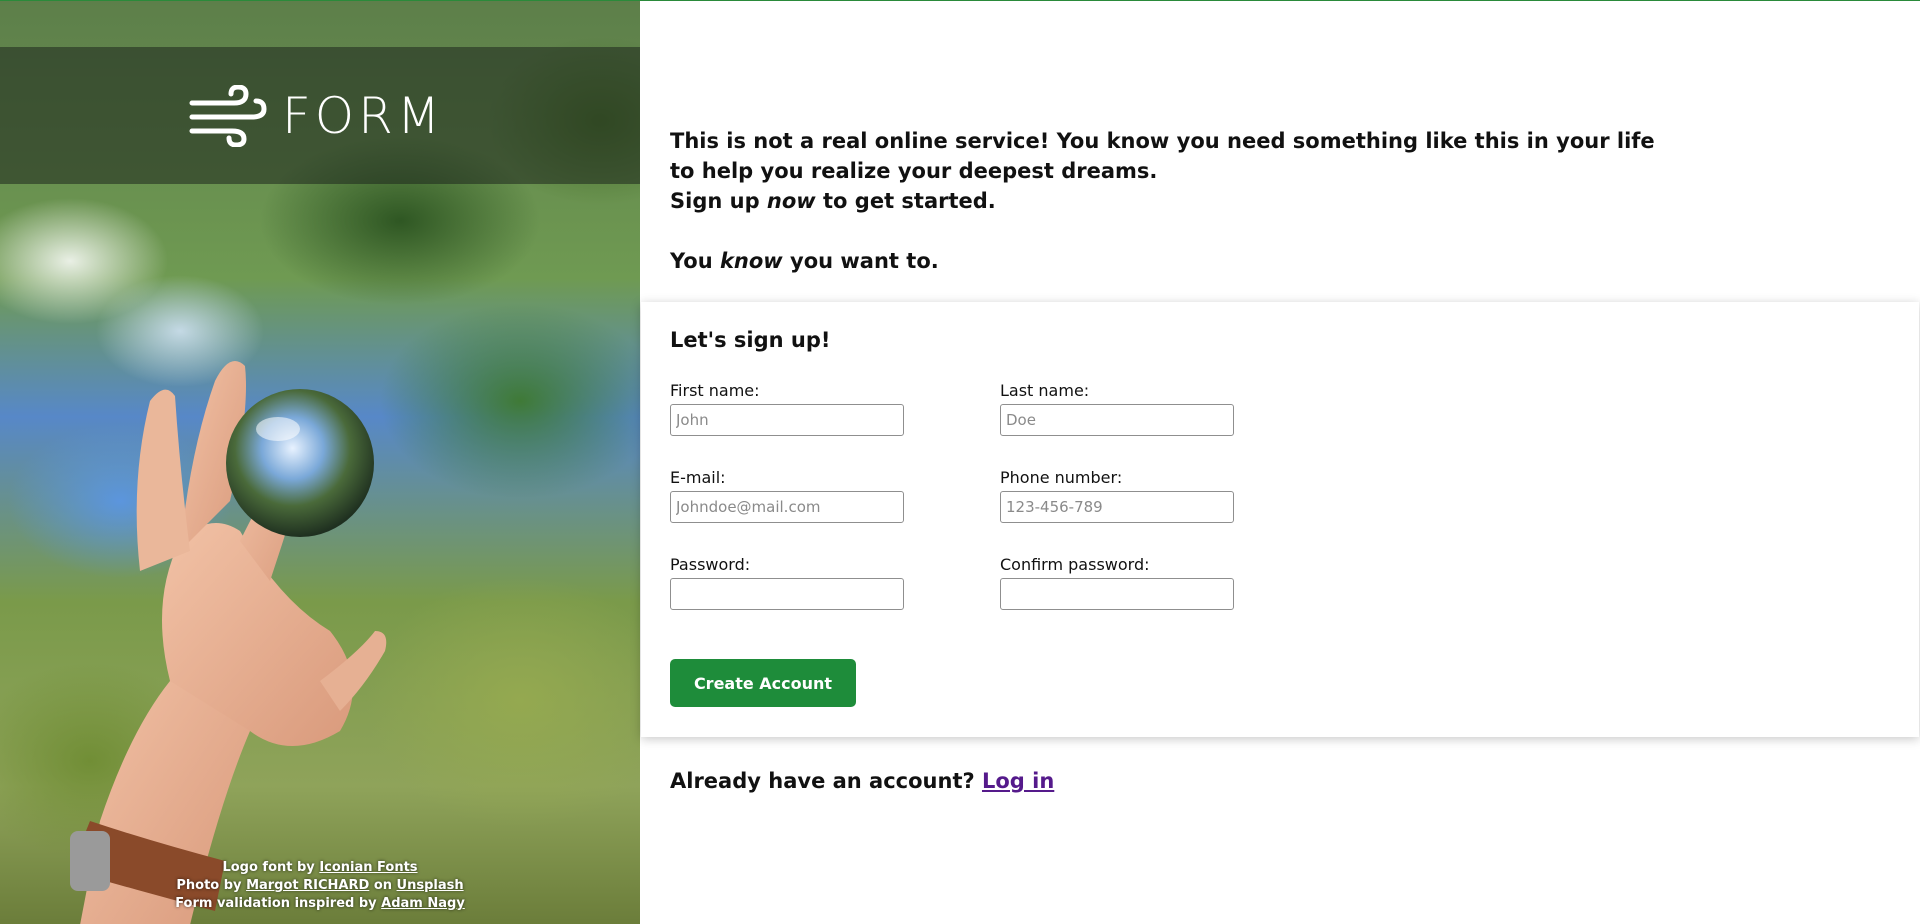  I want to click on last-name-group: Last name:, so click(1117, 408).